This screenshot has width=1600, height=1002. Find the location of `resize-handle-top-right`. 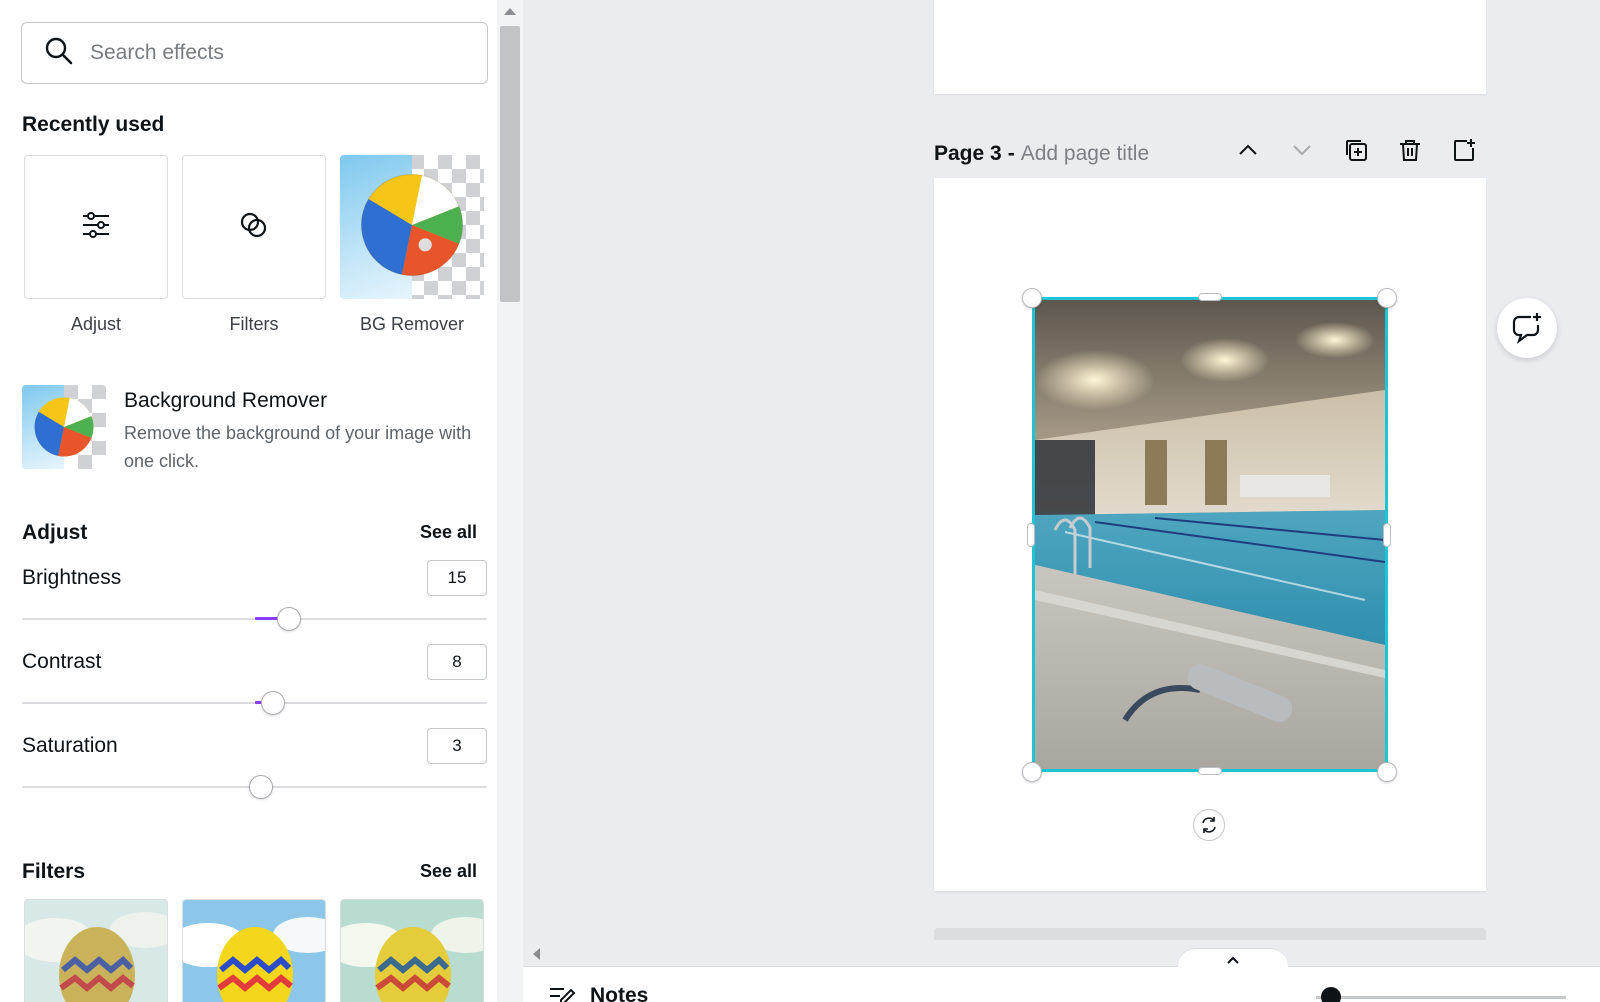

resize-handle-top-right is located at coordinates (1387, 298).